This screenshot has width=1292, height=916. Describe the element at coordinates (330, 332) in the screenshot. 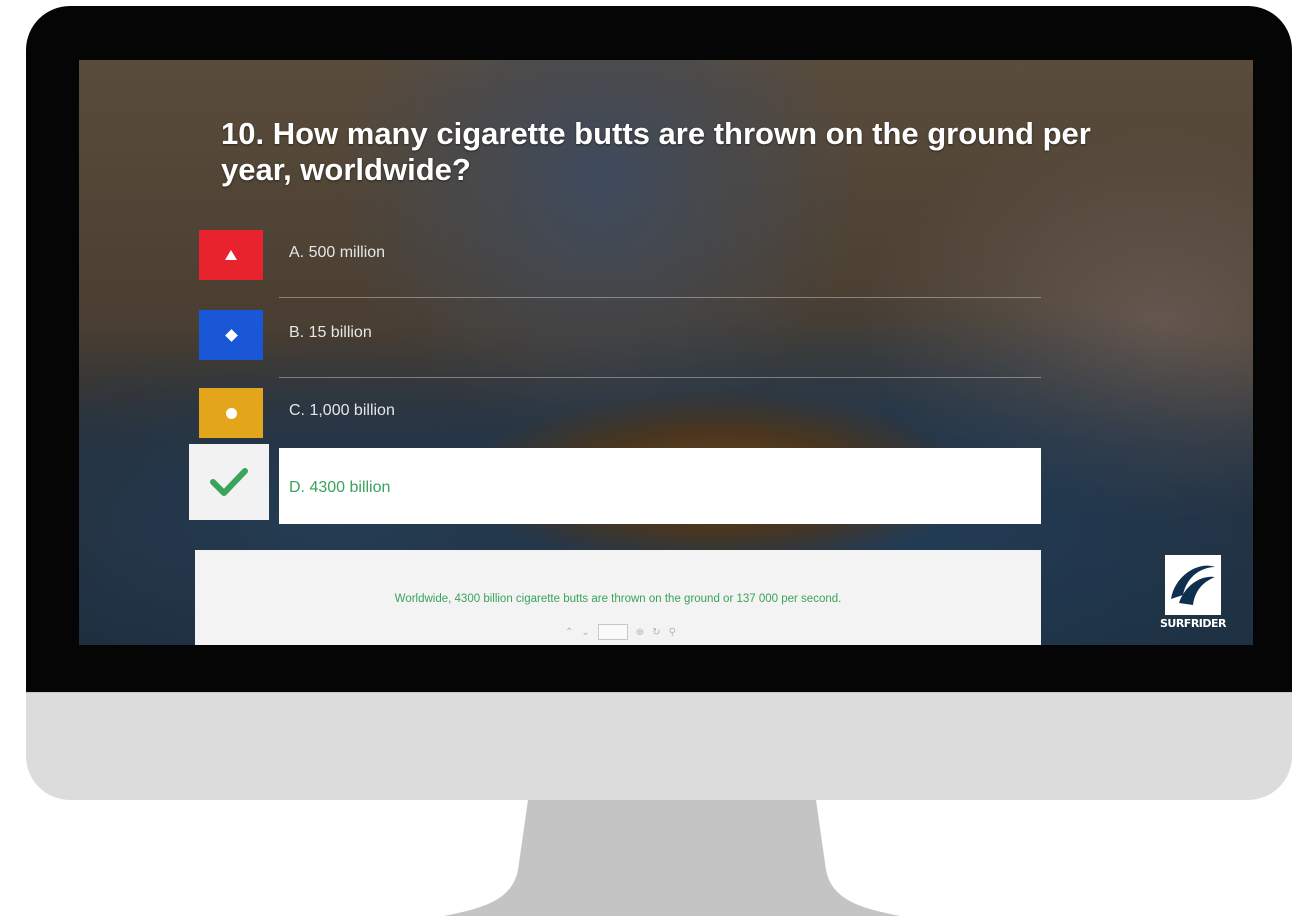

I see `answer-label: B. 15 billion` at that location.